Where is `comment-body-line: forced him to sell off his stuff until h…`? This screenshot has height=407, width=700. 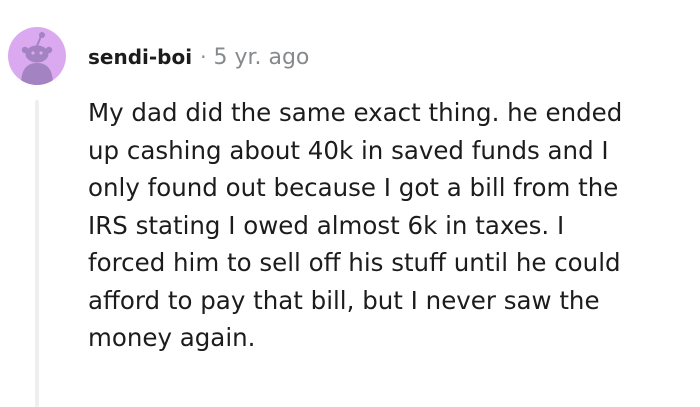
comment-body-line: forced him to sell off his stuff until h… is located at coordinates (354, 262).